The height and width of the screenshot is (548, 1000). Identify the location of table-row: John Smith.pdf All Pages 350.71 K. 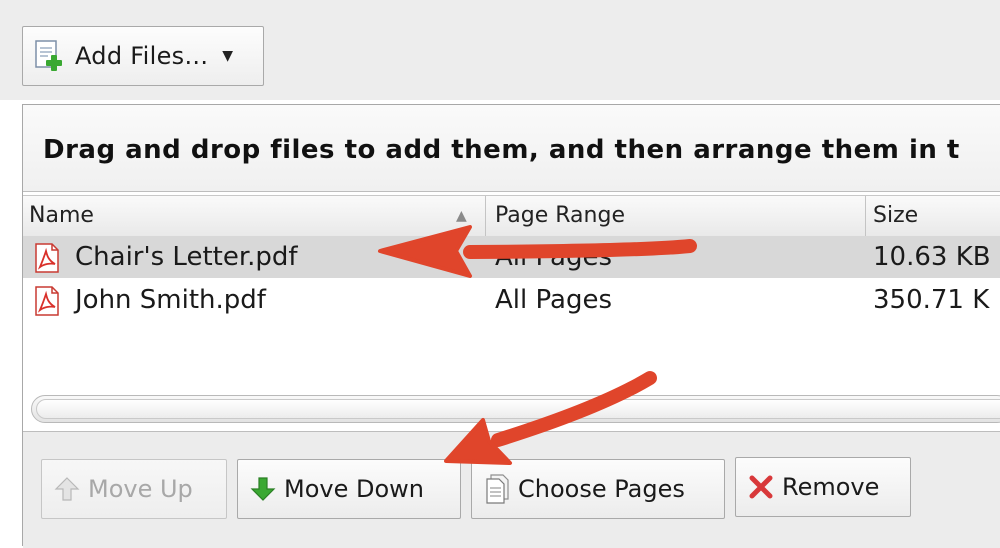
(511, 300).